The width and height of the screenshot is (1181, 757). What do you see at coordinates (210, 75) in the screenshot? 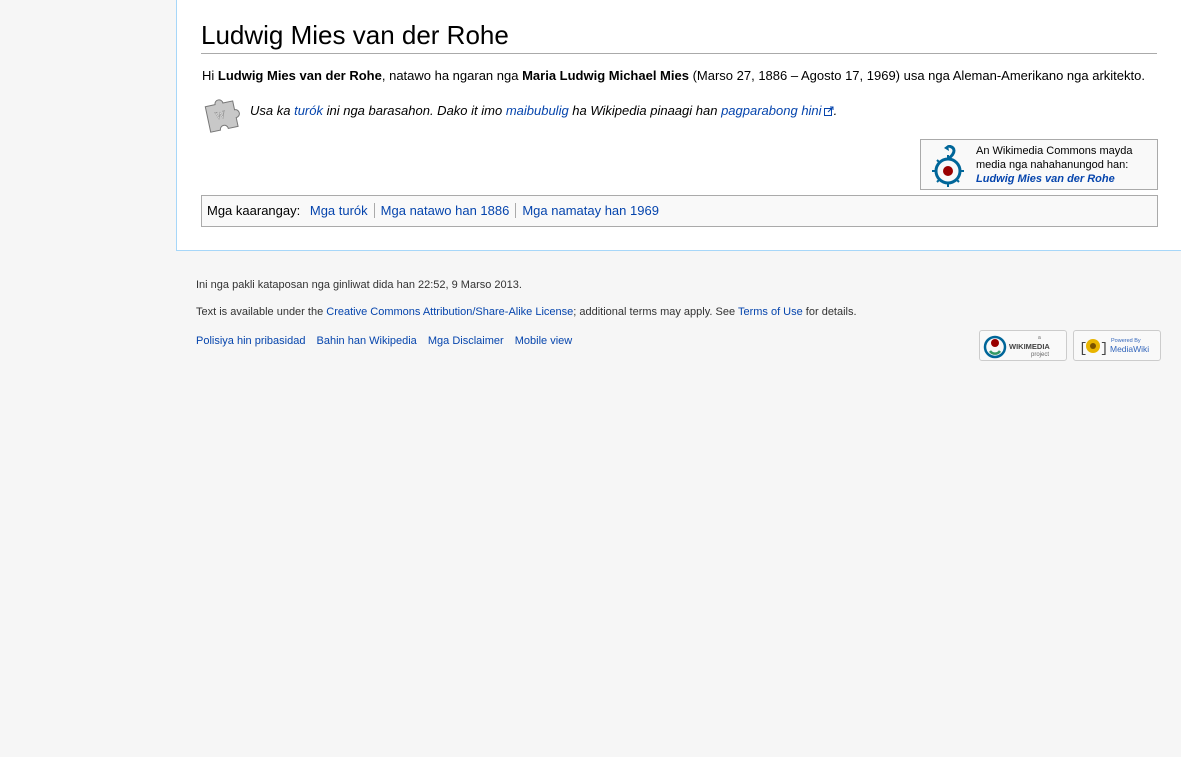
I see `lead-text-1: Hi` at bounding box center [210, 75].